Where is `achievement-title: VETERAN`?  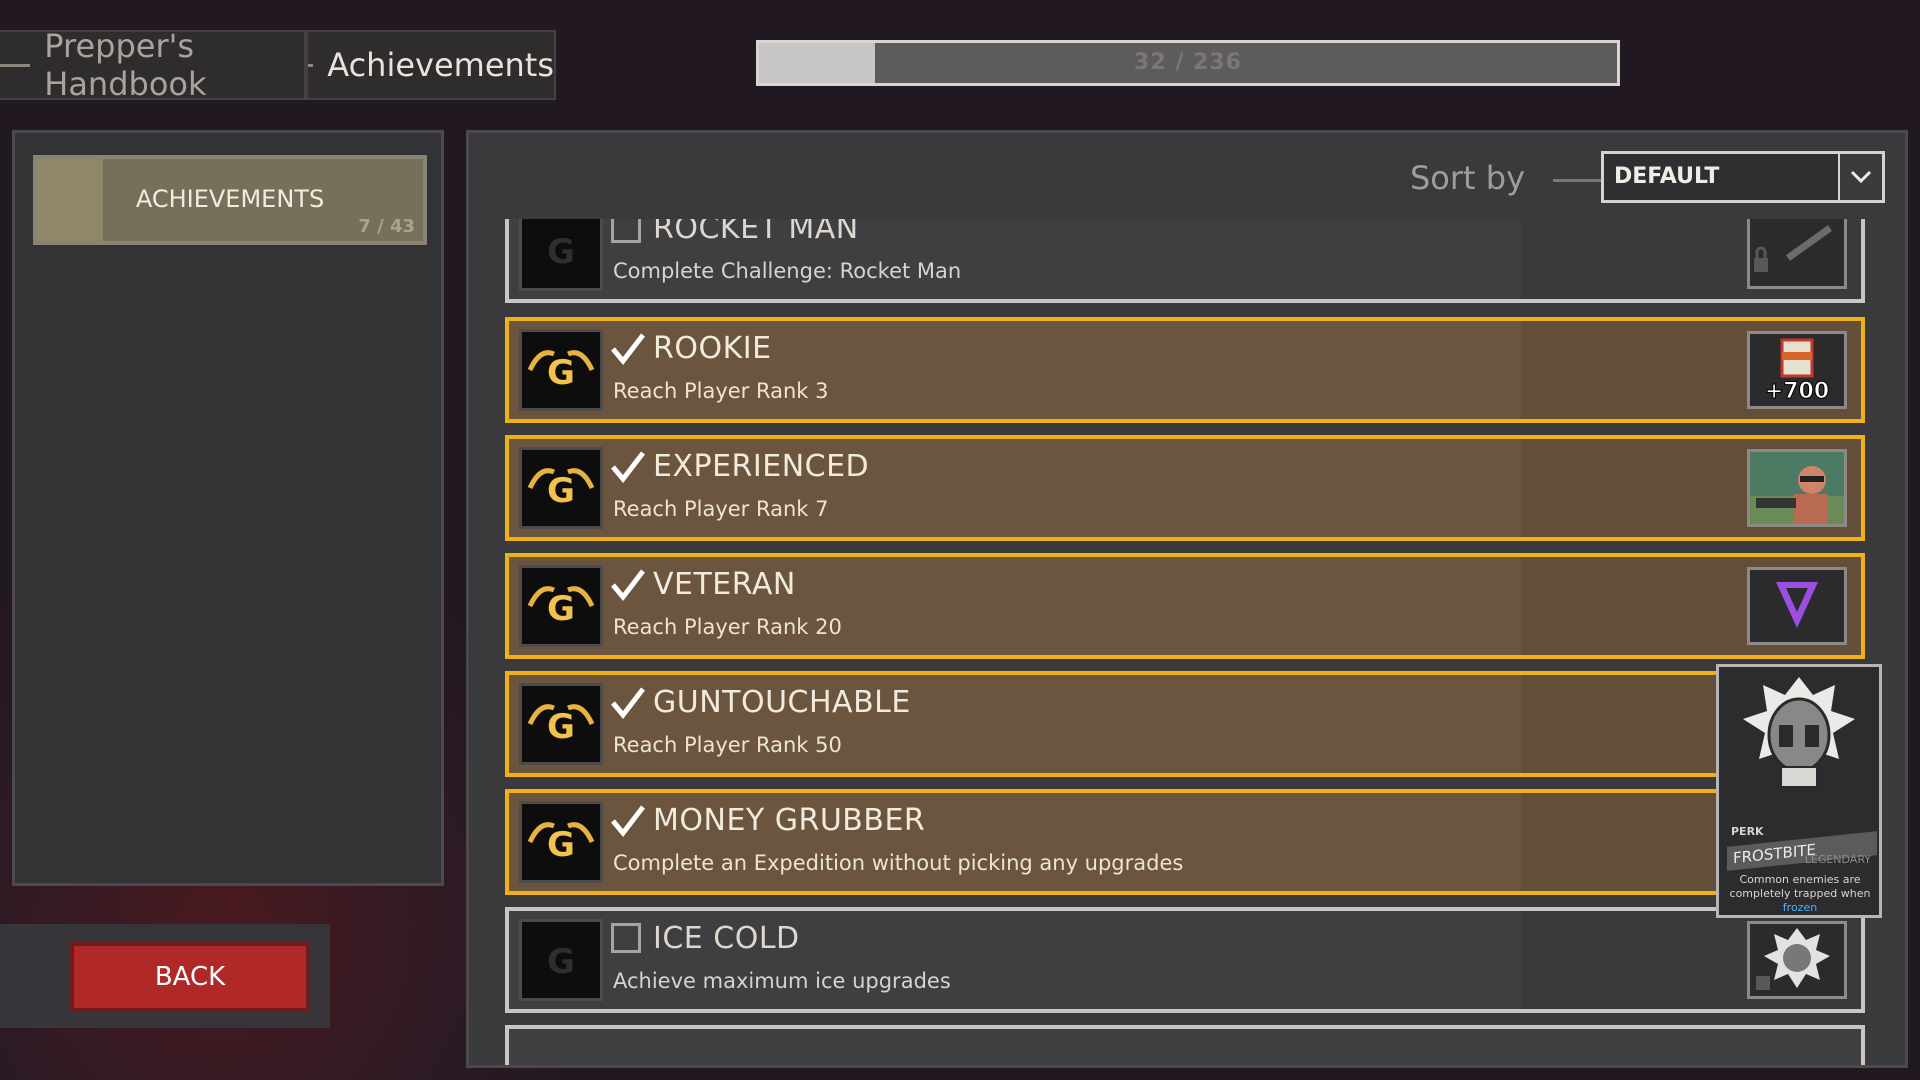
achievement-title: VETERAN is located at coordinates (724, 584).